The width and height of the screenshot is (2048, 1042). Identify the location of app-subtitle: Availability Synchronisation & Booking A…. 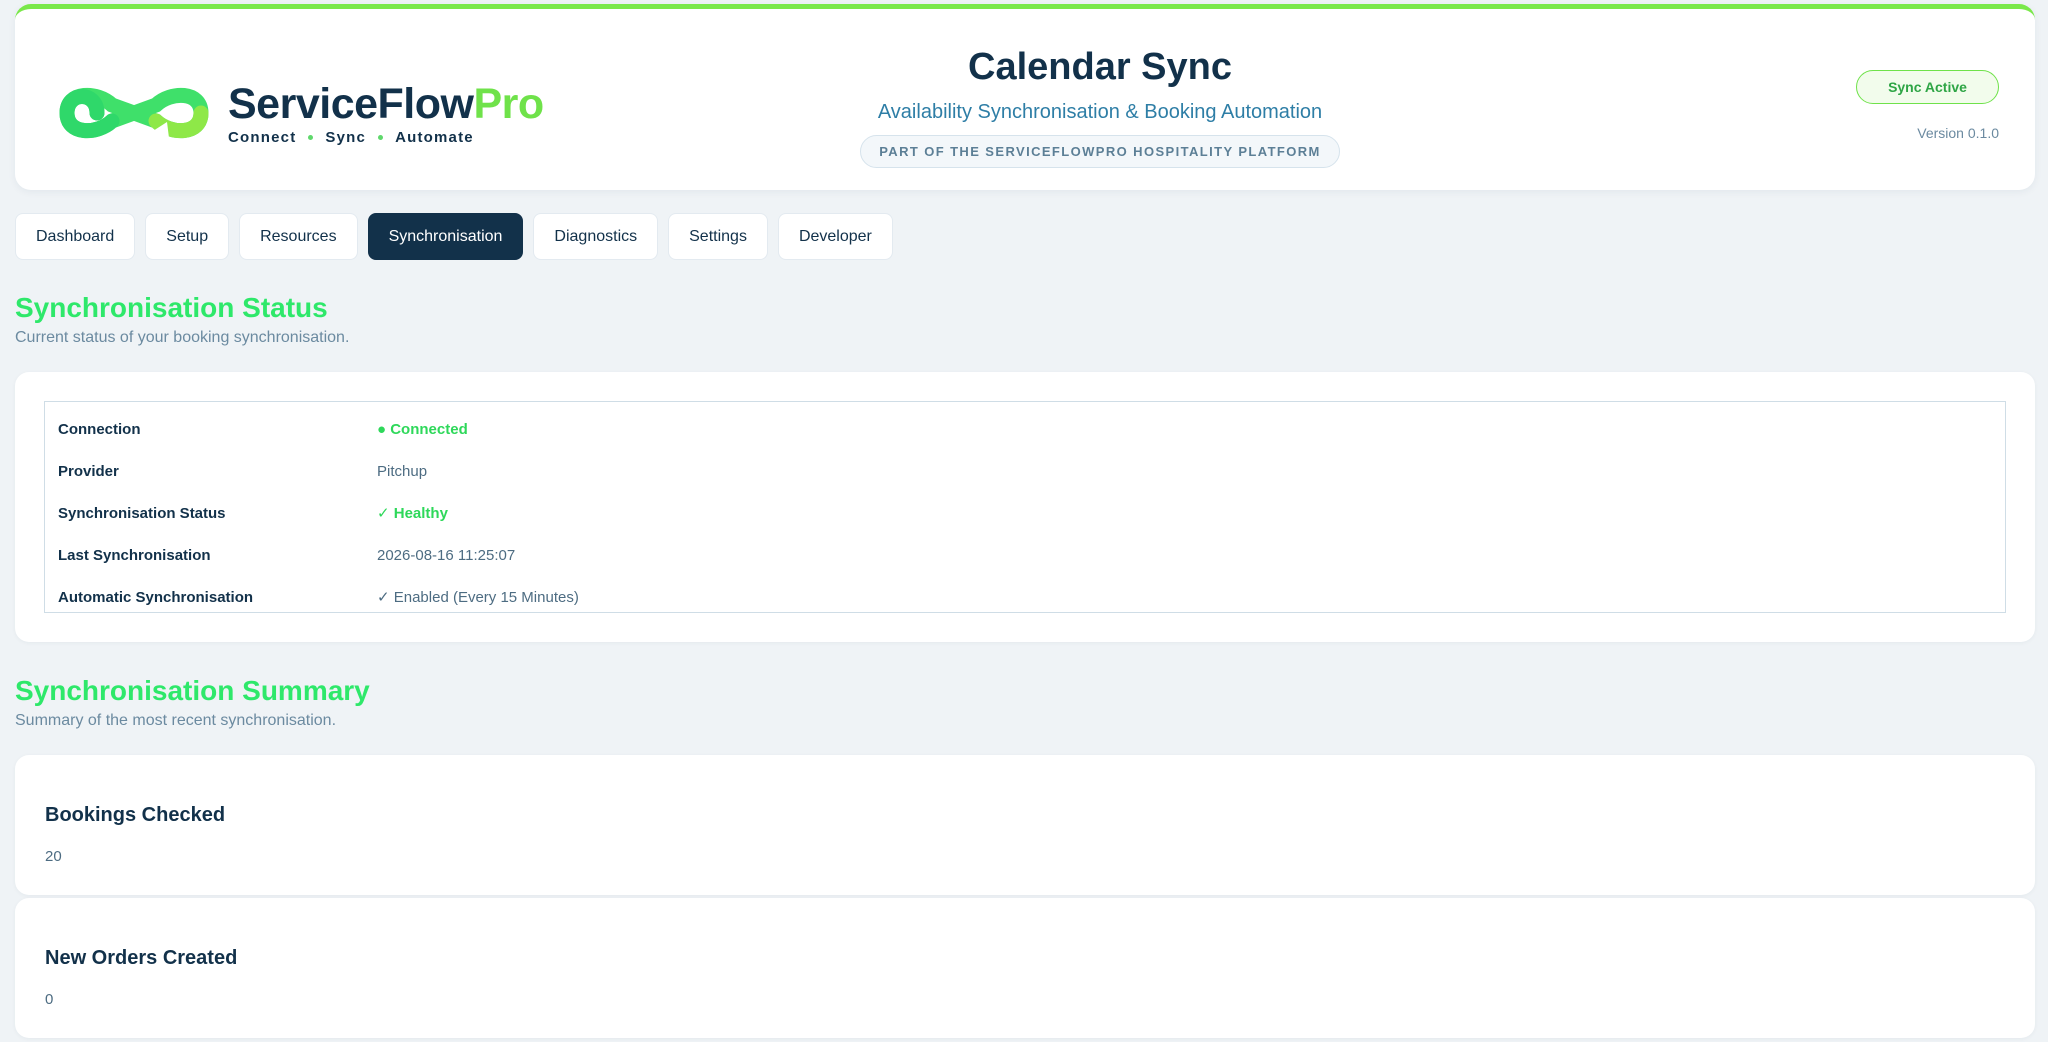
(1100, 112).